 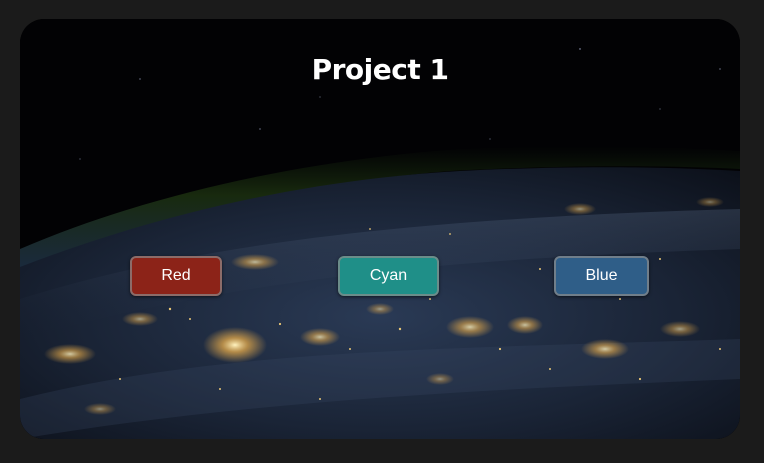 I want to click on red-button: Red, so click(x=176, y=276).